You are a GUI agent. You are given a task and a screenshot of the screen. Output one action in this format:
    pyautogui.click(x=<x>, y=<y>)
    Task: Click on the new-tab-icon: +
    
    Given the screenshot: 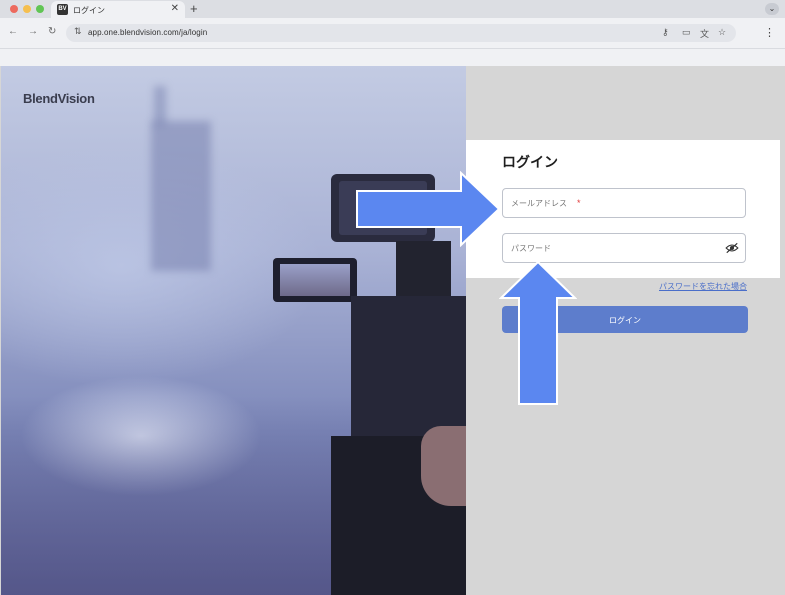 What is the action you would take?
    pyautogui.click(x=194, y=8)
    